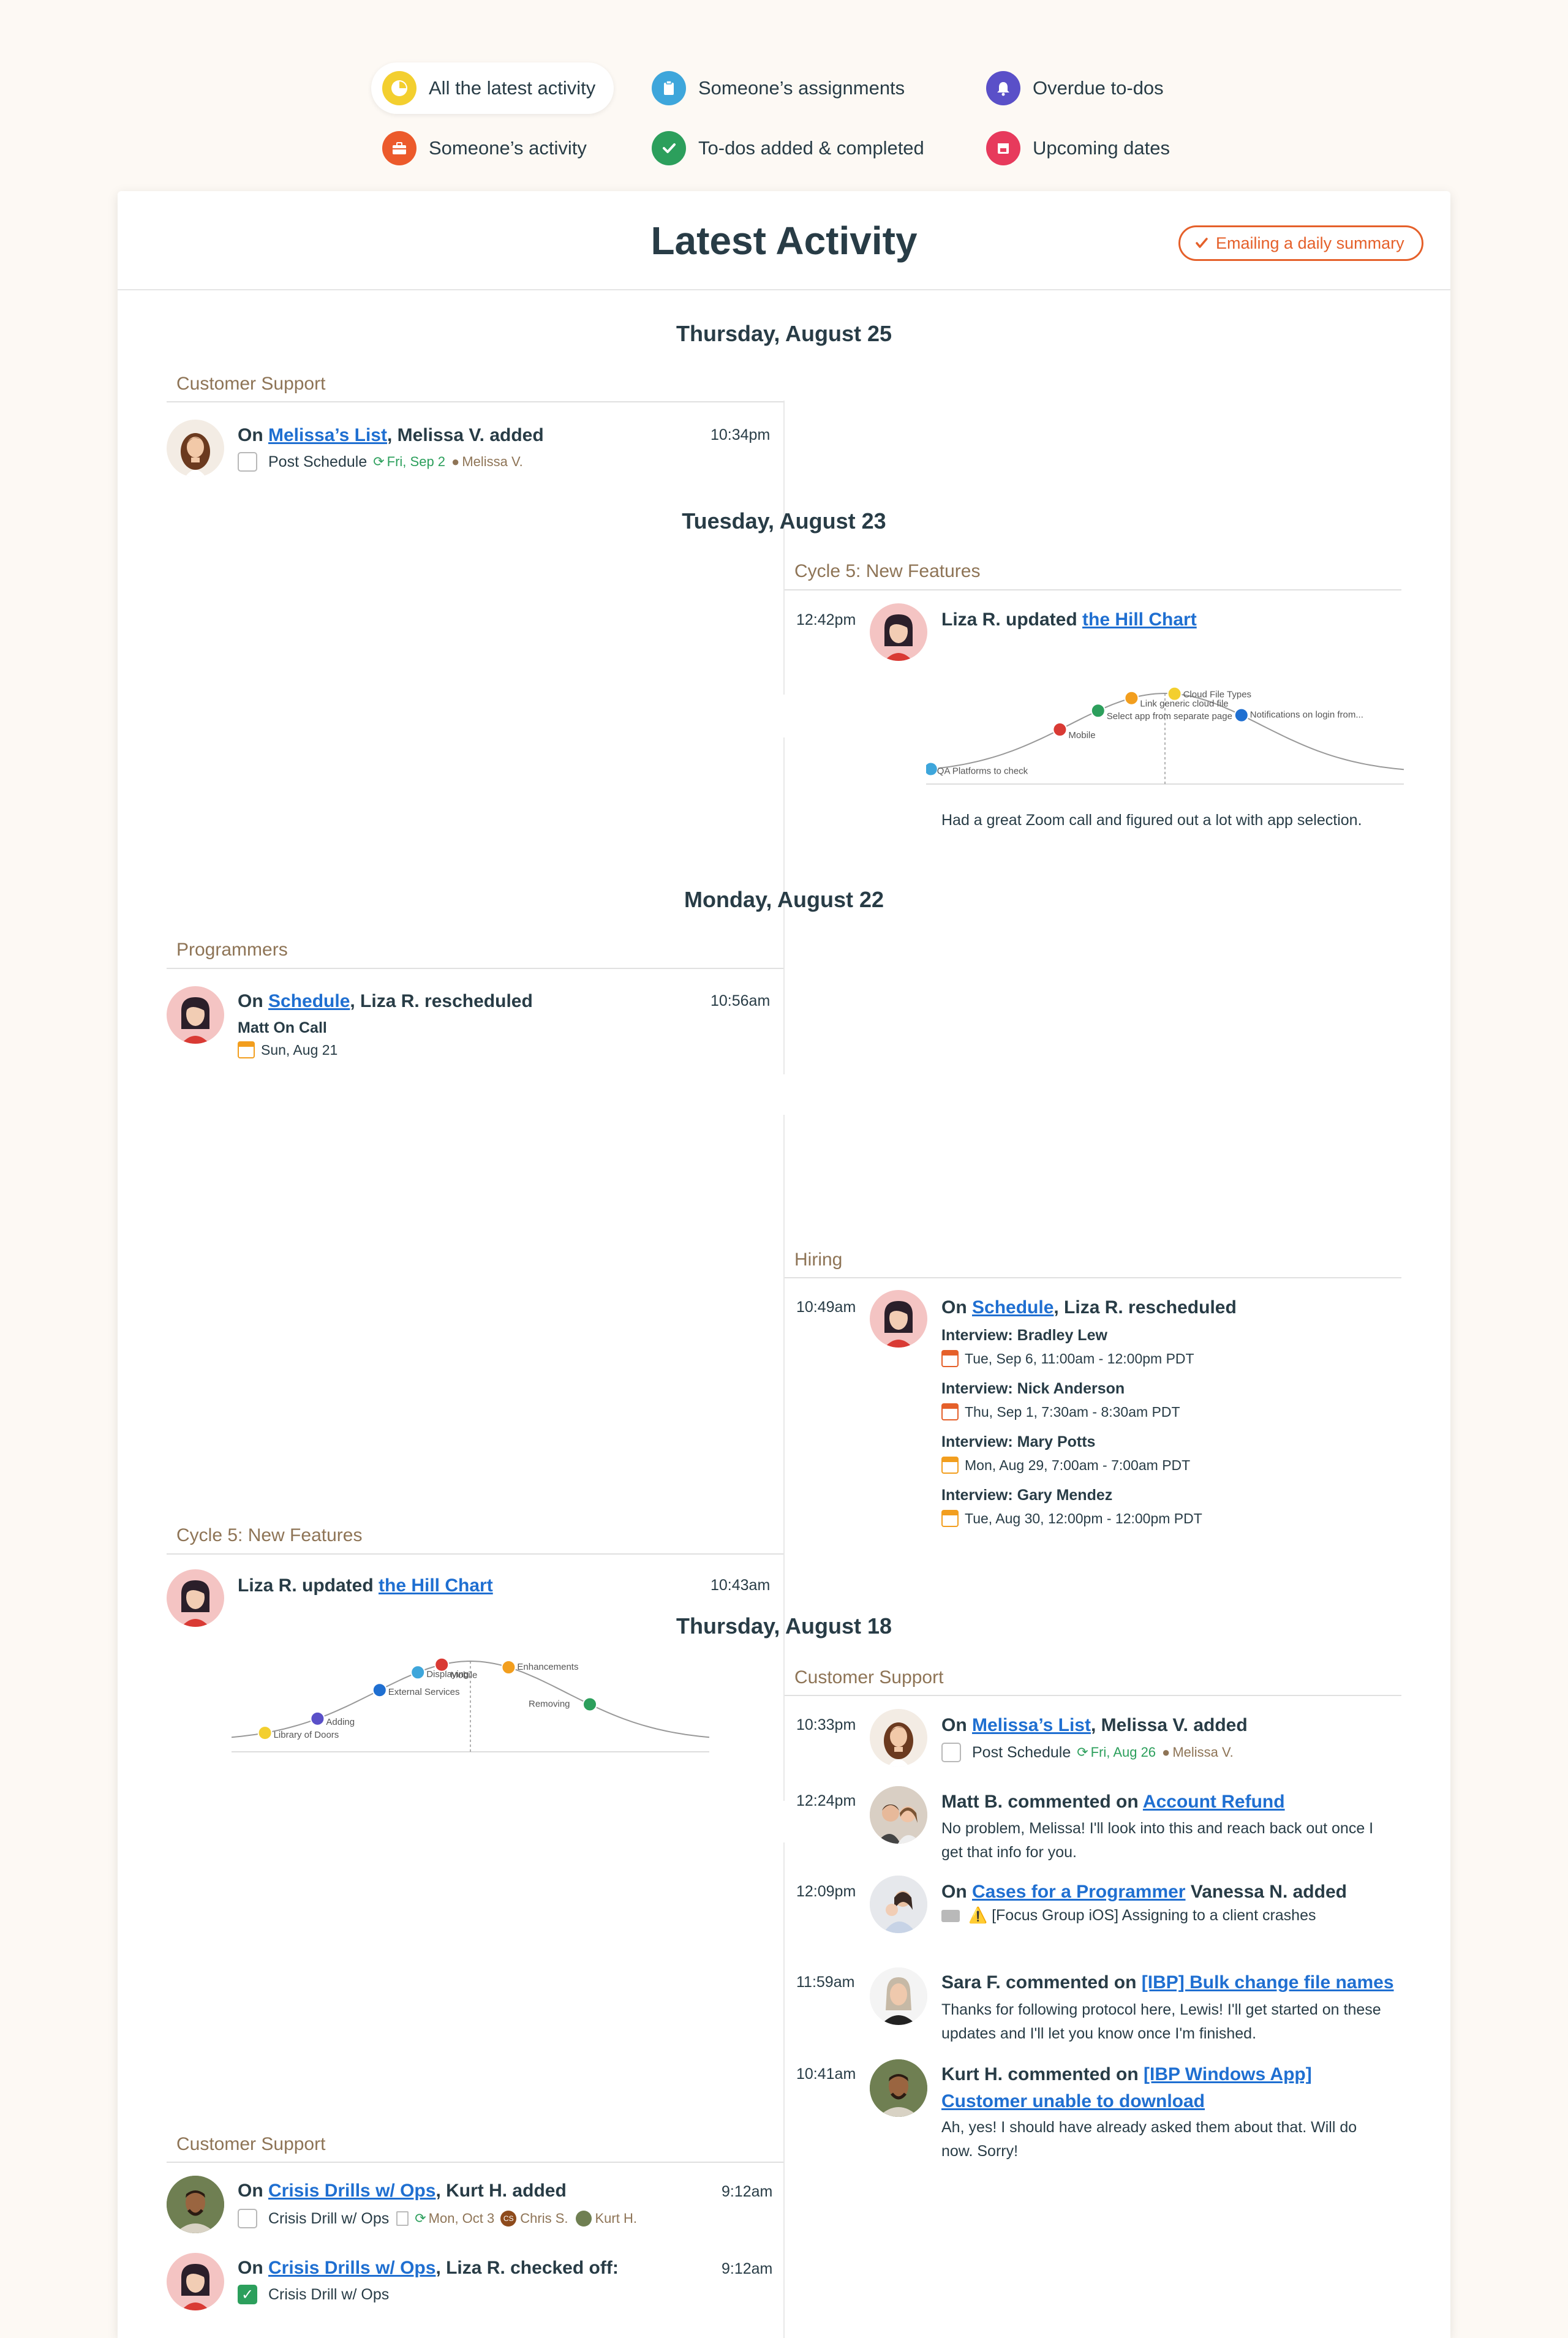  I want to click on filter-todos: To-dos added & completed, so click(792, 148).